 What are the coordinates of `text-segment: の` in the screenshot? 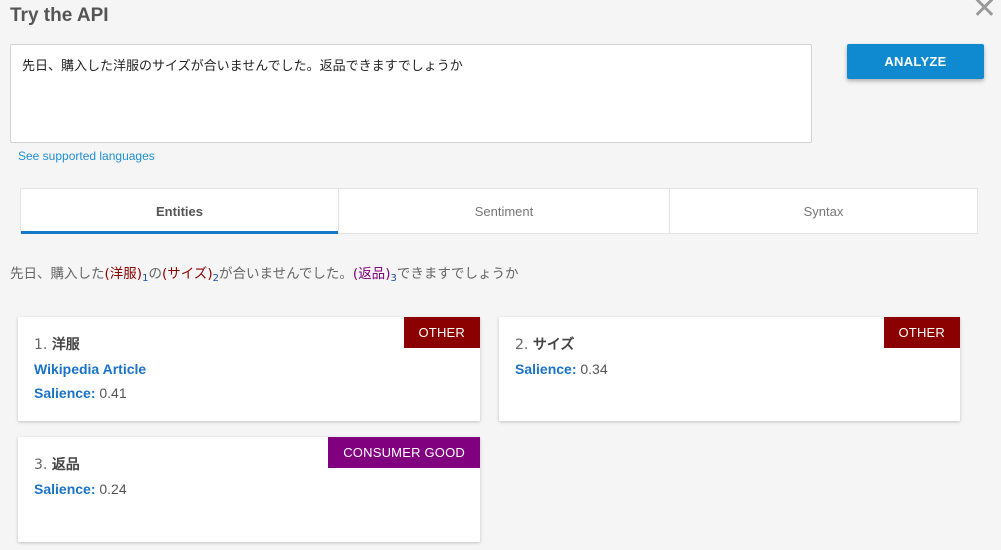 It's located at (155, 274).